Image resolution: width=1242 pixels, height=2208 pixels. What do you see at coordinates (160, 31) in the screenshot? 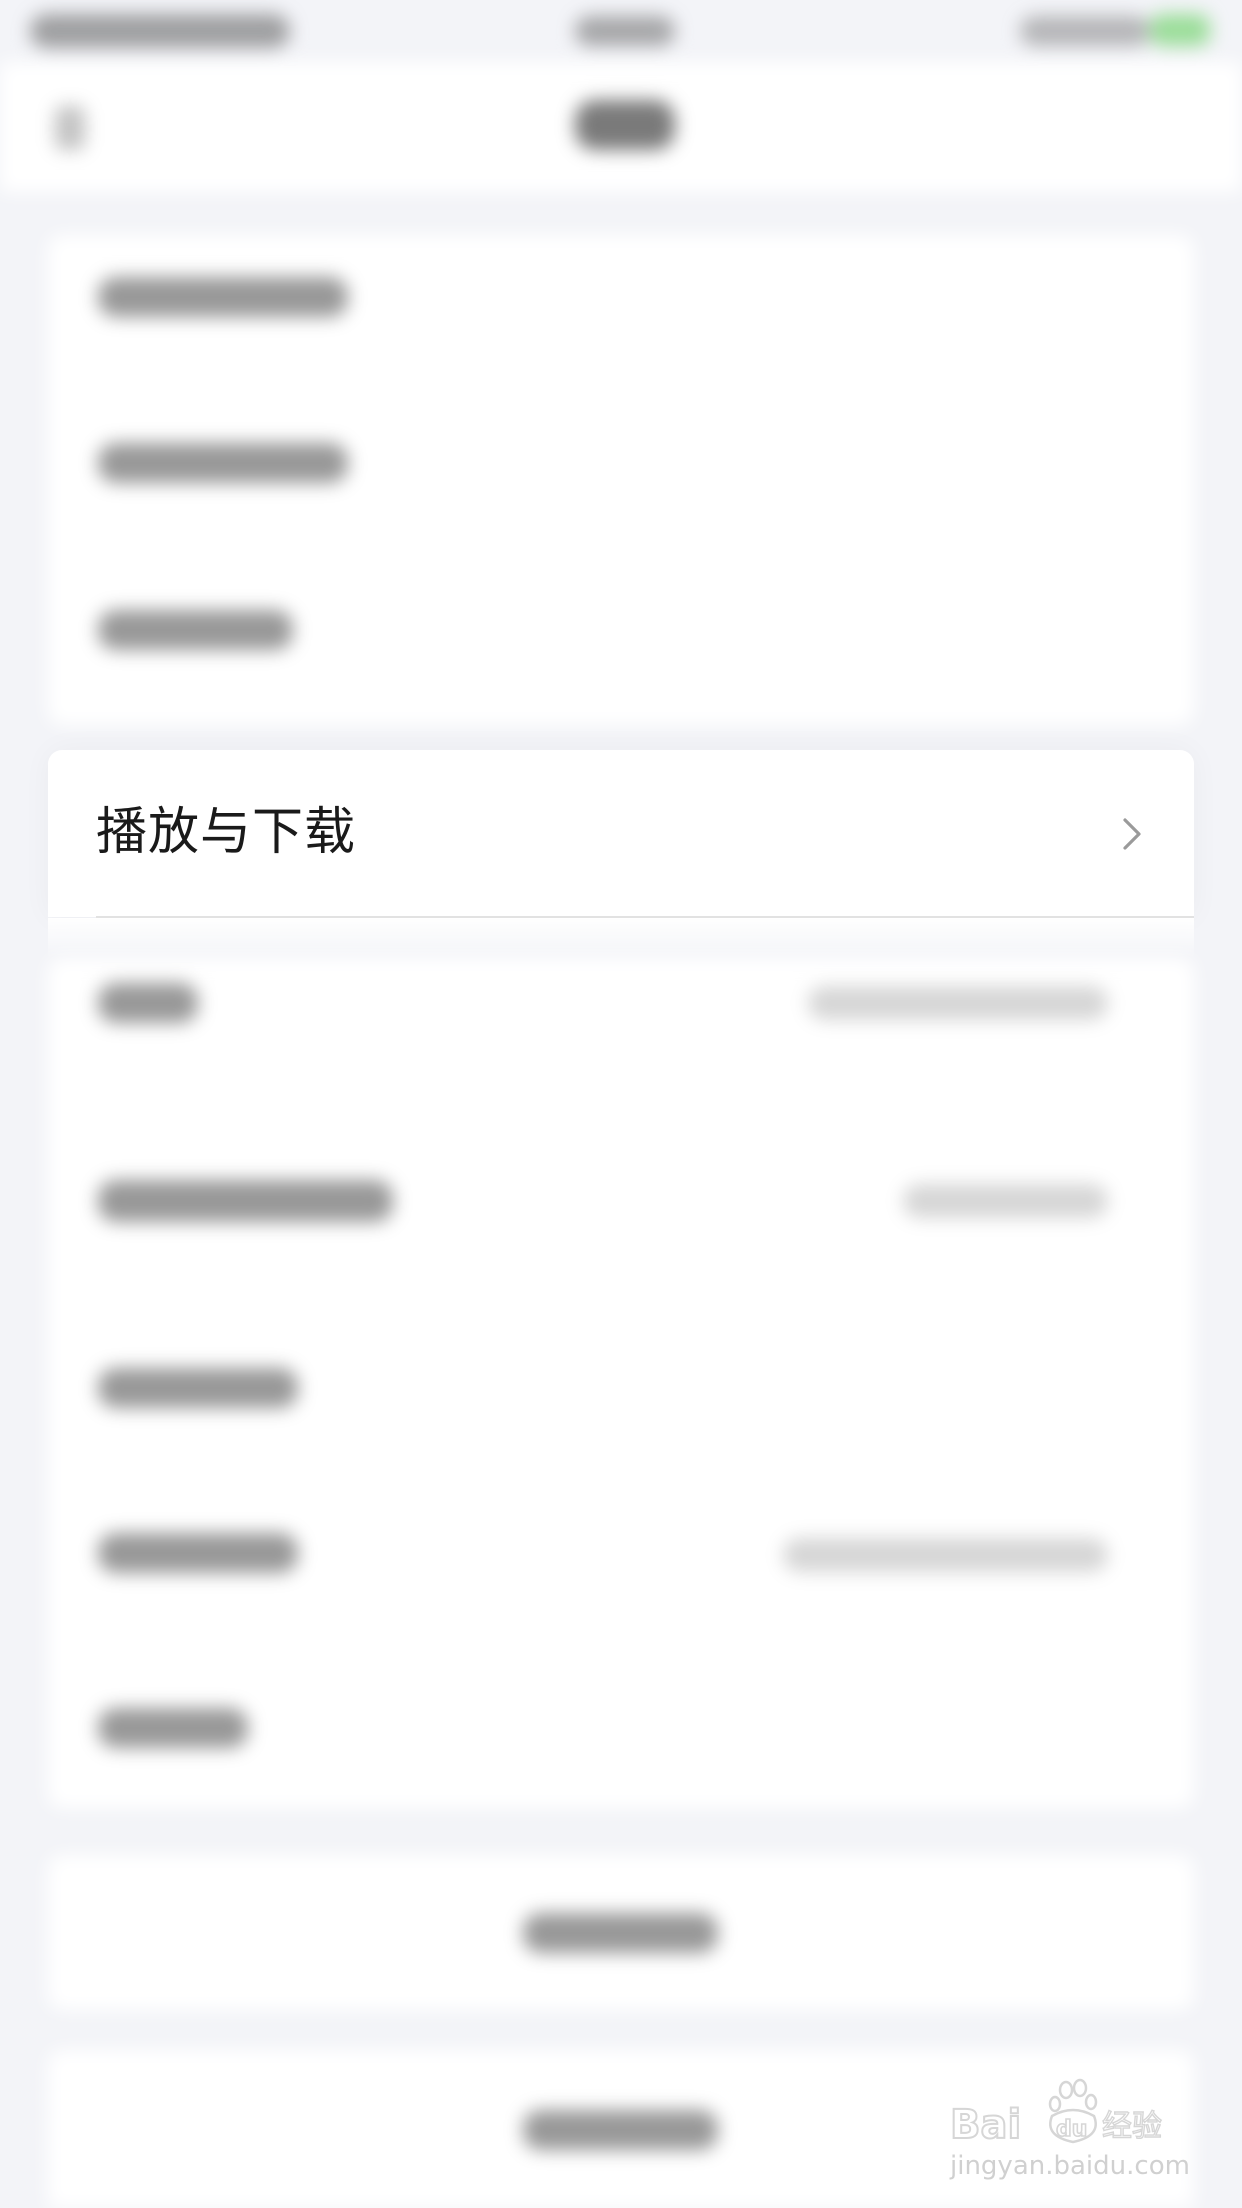
I see `status-time-blurred` at bounding box center [160, 31].